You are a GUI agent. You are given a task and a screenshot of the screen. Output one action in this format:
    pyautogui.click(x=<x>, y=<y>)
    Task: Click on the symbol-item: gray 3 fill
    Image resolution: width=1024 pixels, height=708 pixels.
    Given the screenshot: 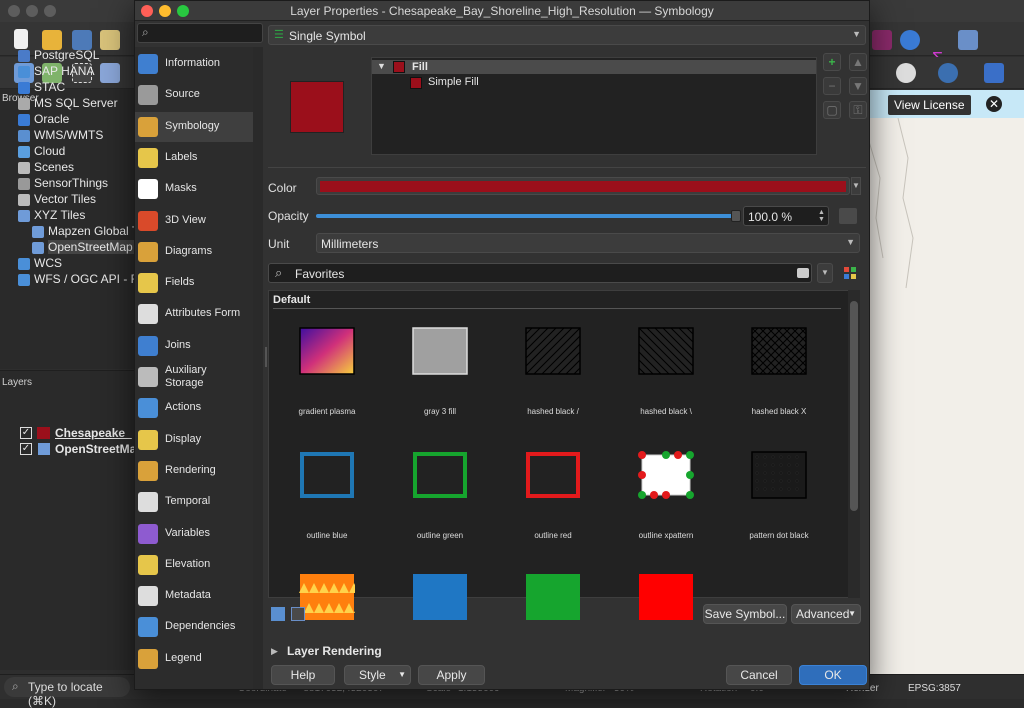 What is the action you would take?
    pyautogui.click(x=440, y=387)
    